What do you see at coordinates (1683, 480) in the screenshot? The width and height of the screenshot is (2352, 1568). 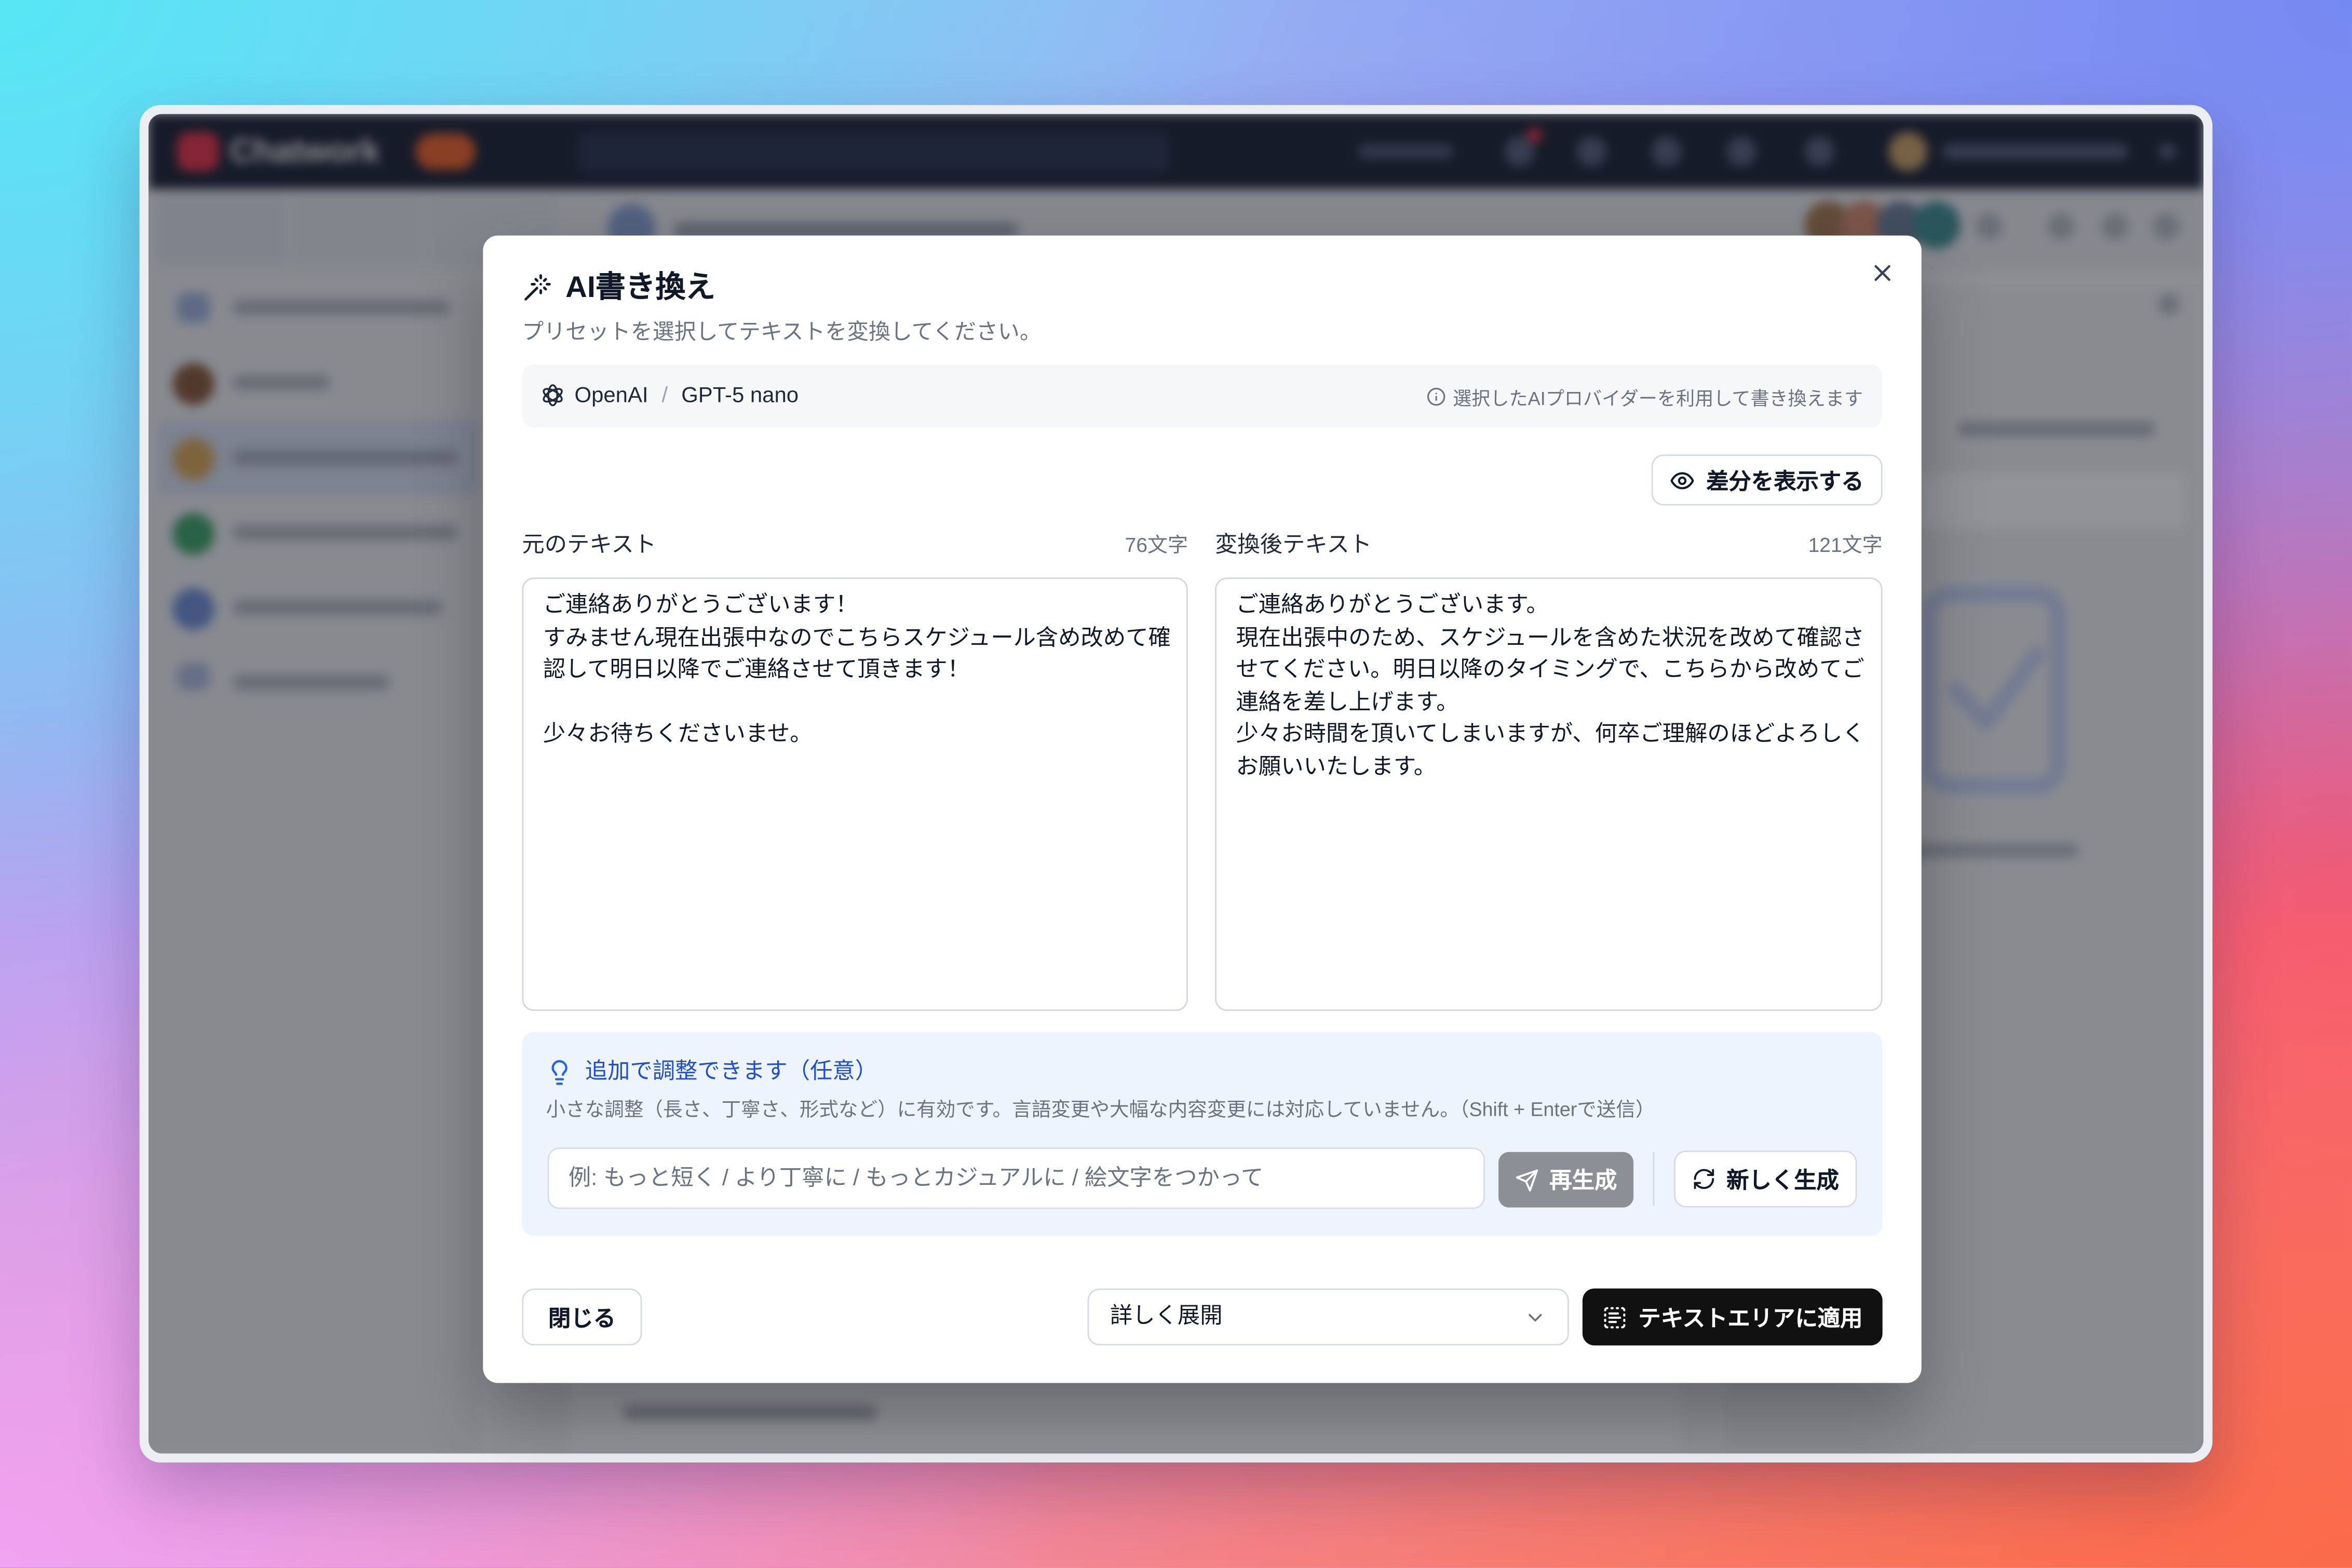 I see `eye-icon` at bounding box center [1683, 480].